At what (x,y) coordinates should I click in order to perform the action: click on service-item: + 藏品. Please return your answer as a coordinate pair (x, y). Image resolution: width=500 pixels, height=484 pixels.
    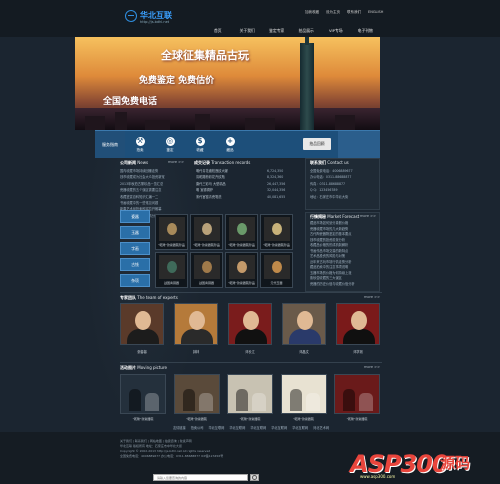
    Looking at the image, I should click on (230, 144).